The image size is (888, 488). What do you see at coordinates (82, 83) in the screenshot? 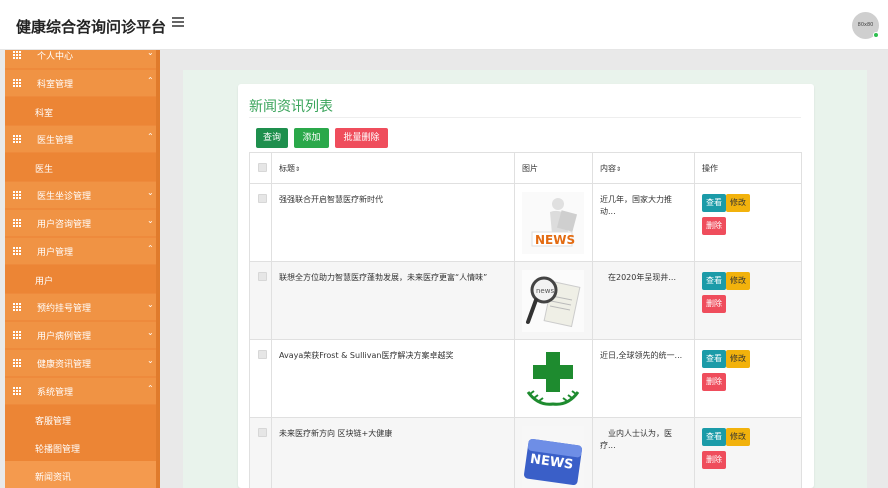
I see `sidebar-item-department-management: 科室管理 ⌃` at bounding box center [82, 83].